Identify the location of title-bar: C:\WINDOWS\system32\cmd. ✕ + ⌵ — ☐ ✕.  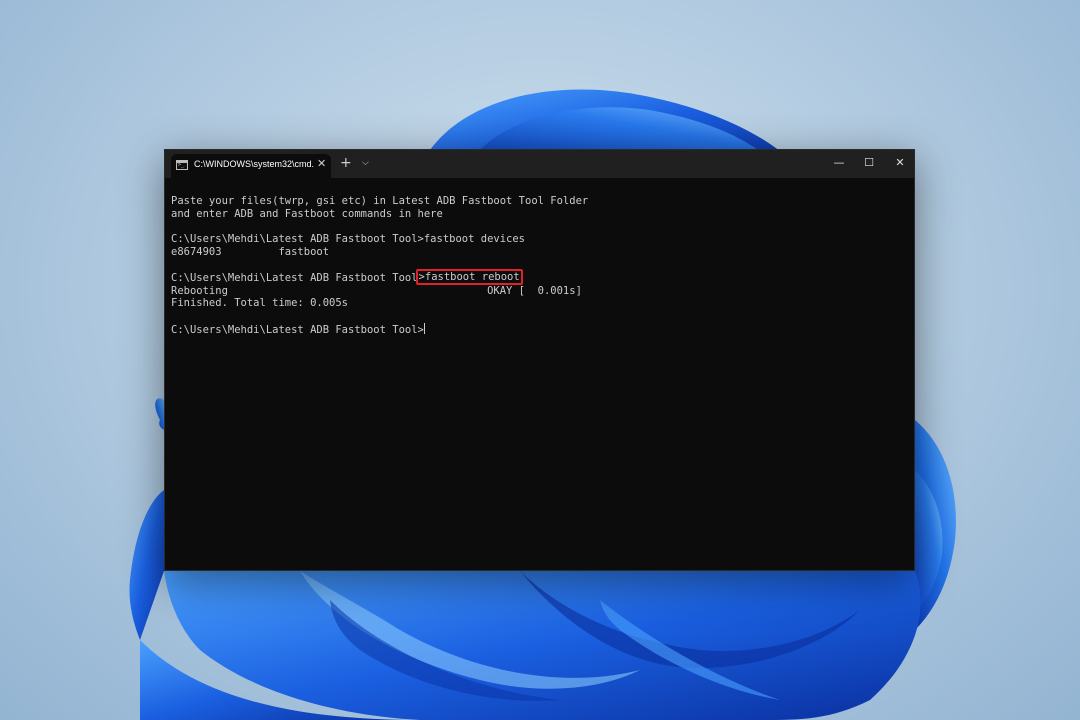
(539, 164).